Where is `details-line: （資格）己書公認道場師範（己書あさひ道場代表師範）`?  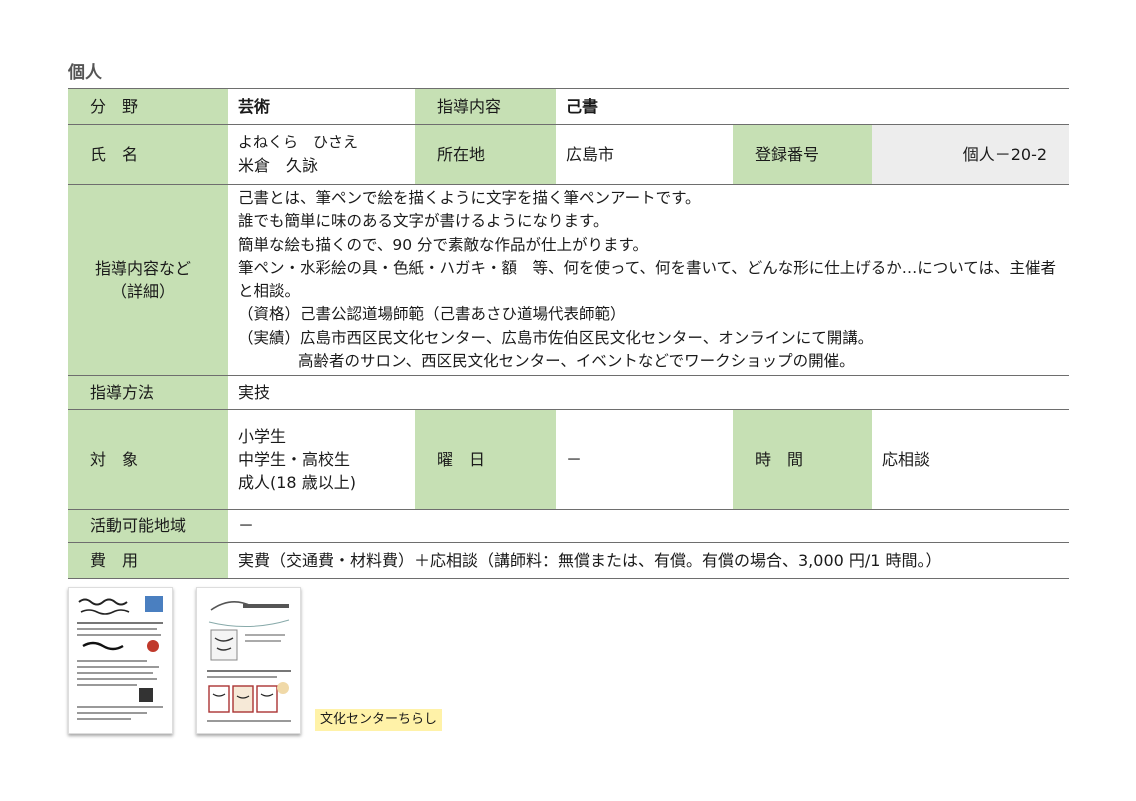 details-line: （資格）己書公認道場師範（己書あさひ道場代表師範） is located at coordinates (432, 314).